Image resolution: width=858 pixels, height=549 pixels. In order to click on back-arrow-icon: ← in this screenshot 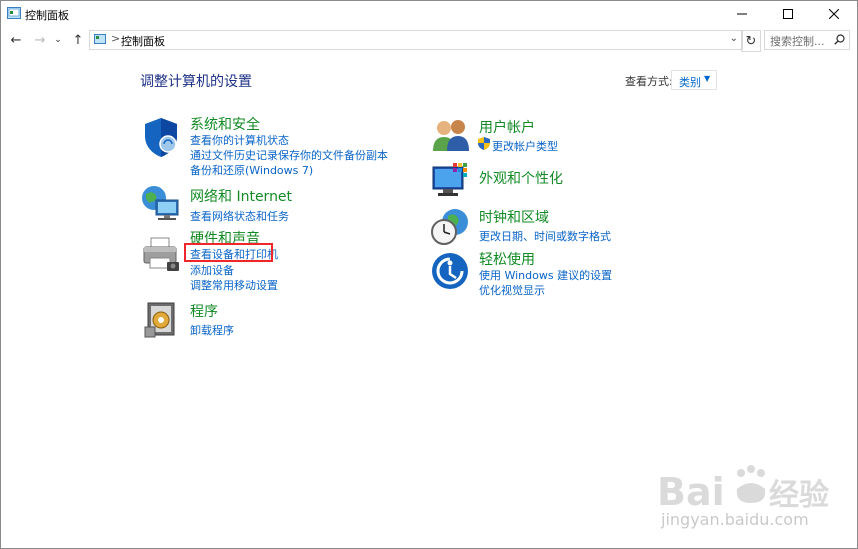, I will do `click(16, 40)`.